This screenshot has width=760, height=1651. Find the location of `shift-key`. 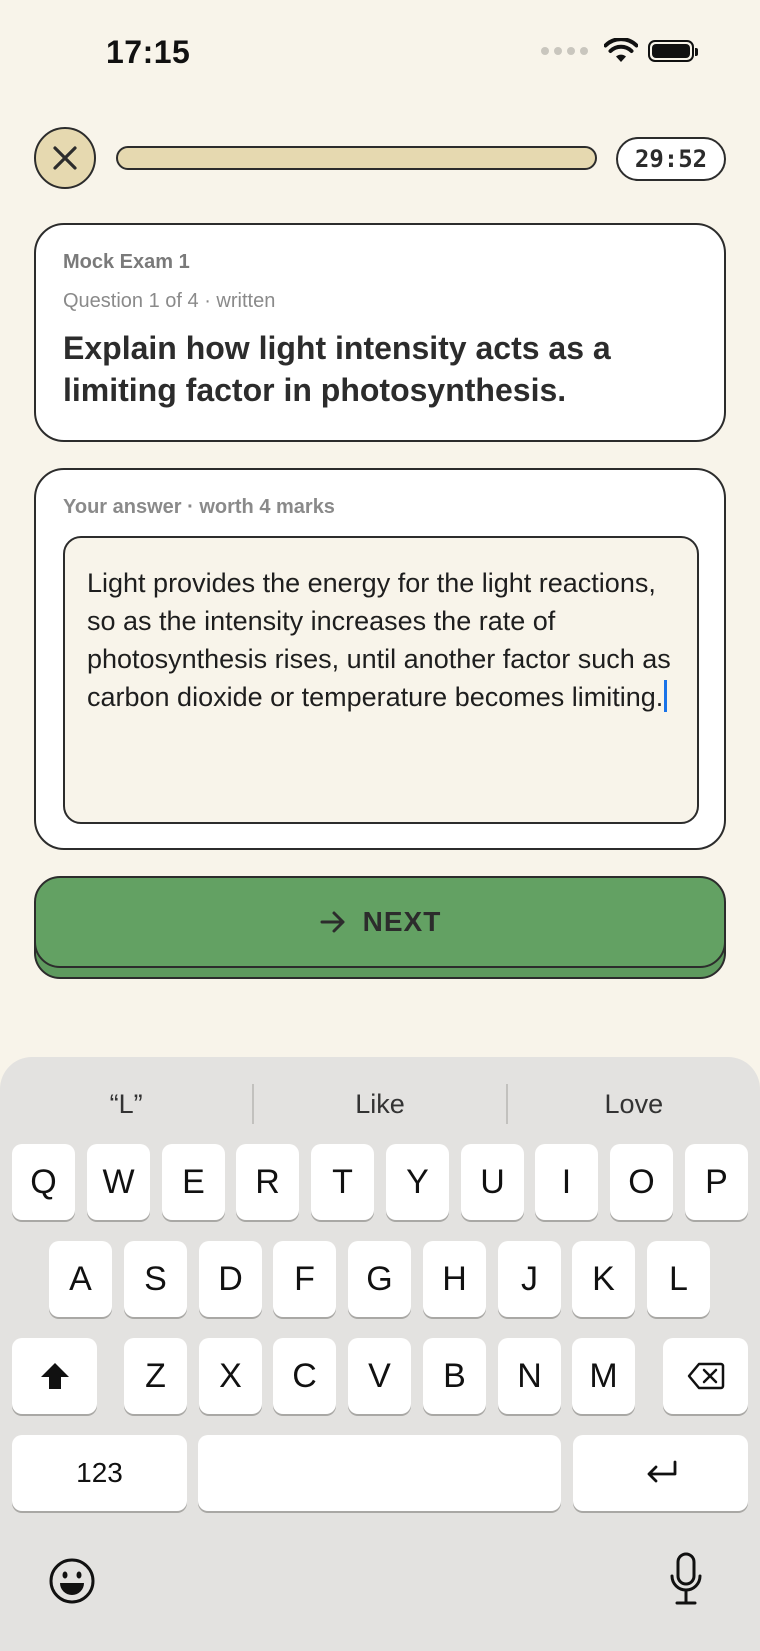

shift-key is located at coordinates (54, 1376).